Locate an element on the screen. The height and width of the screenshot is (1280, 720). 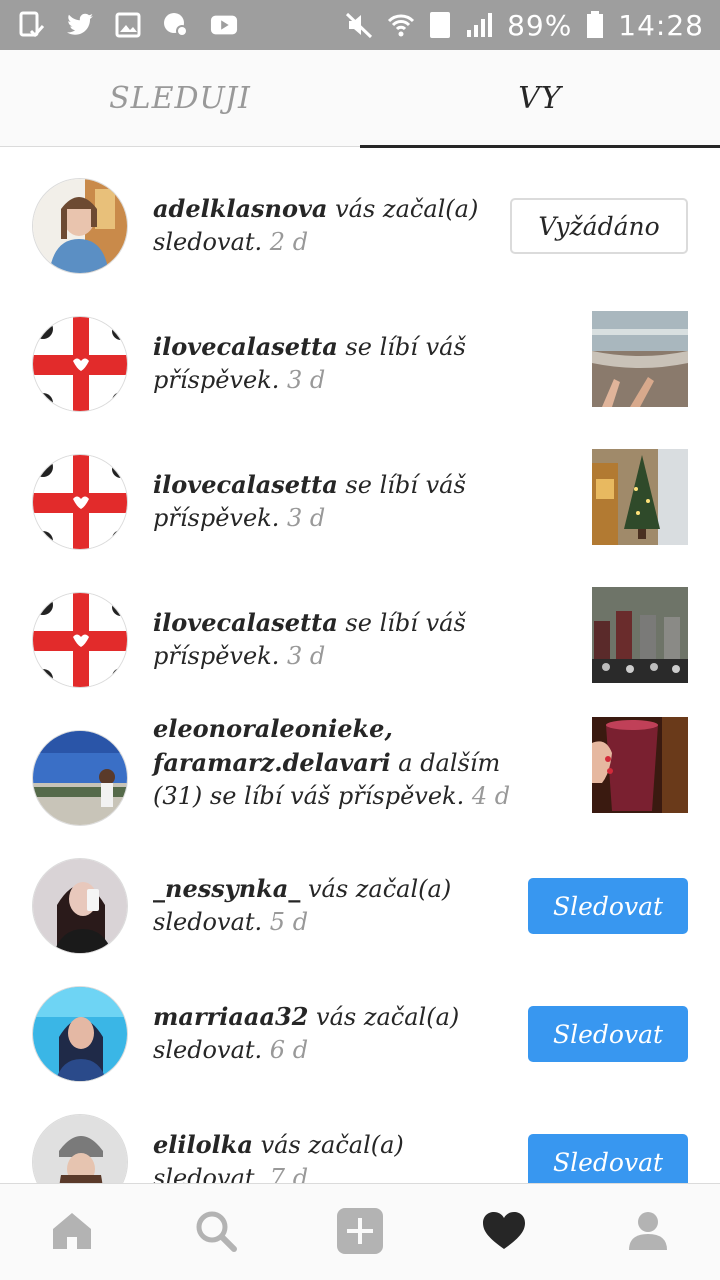
tab-you: VY is located at coordinates (540, 99).